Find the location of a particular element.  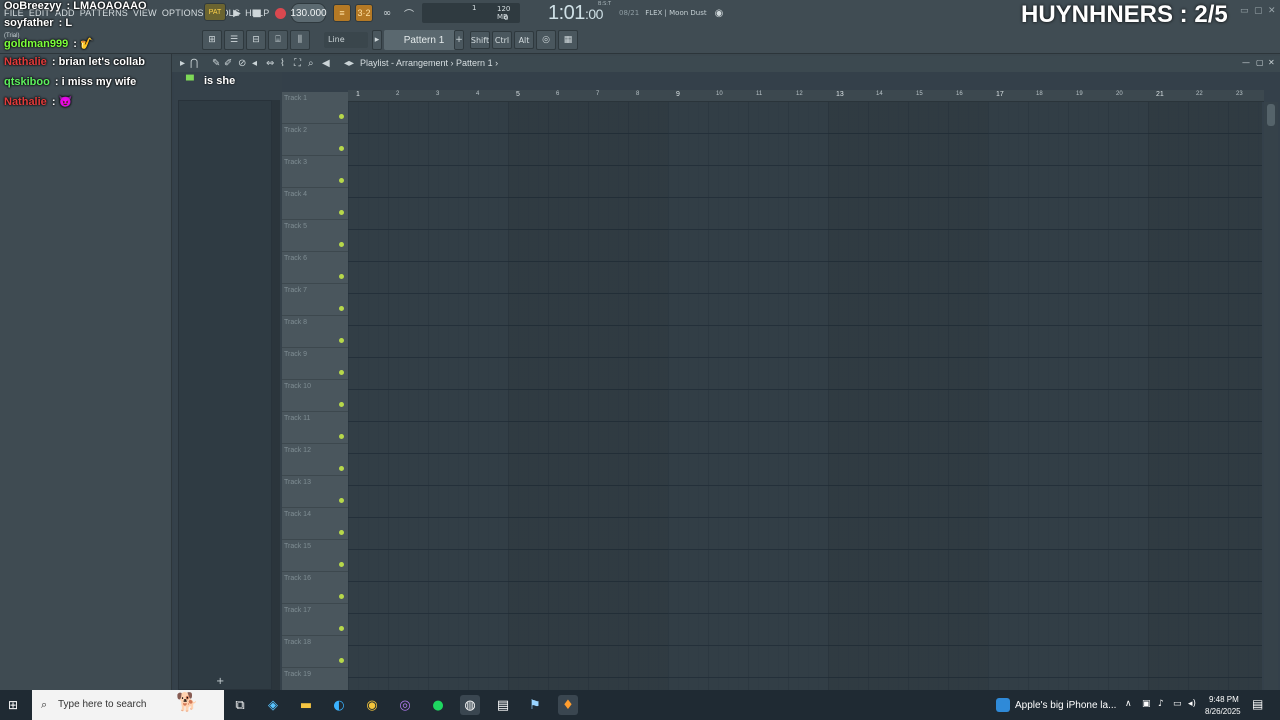

online-news-icon: ◉ is located at coordinates (719, 13).